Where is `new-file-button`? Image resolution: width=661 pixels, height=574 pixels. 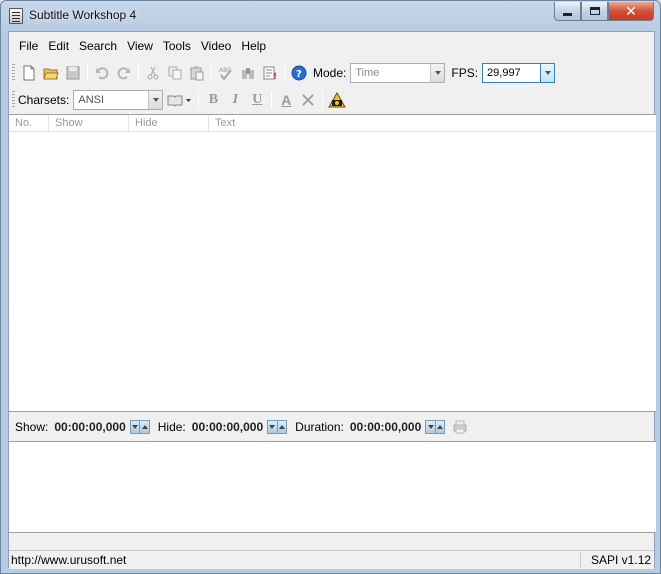
new-file-button is located at coordinates (29, 73).